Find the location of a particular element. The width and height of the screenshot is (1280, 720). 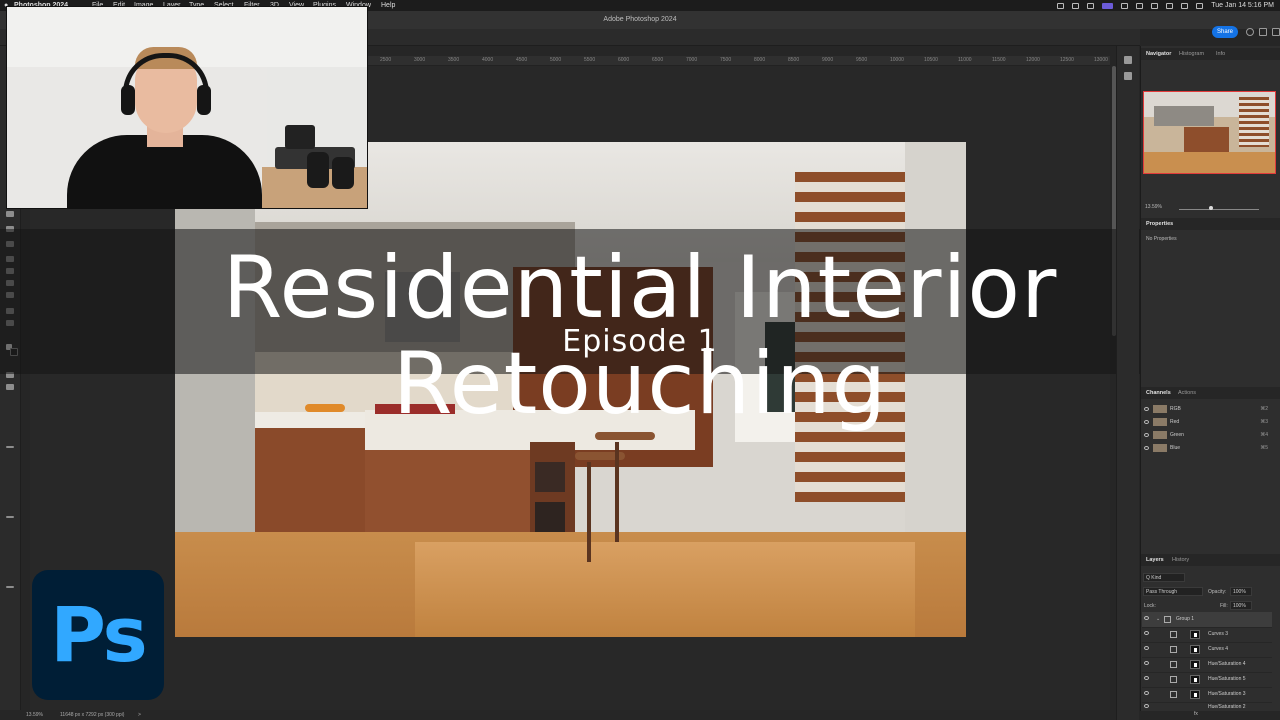

share-doc-icon is located at coordinates (1276, 32).